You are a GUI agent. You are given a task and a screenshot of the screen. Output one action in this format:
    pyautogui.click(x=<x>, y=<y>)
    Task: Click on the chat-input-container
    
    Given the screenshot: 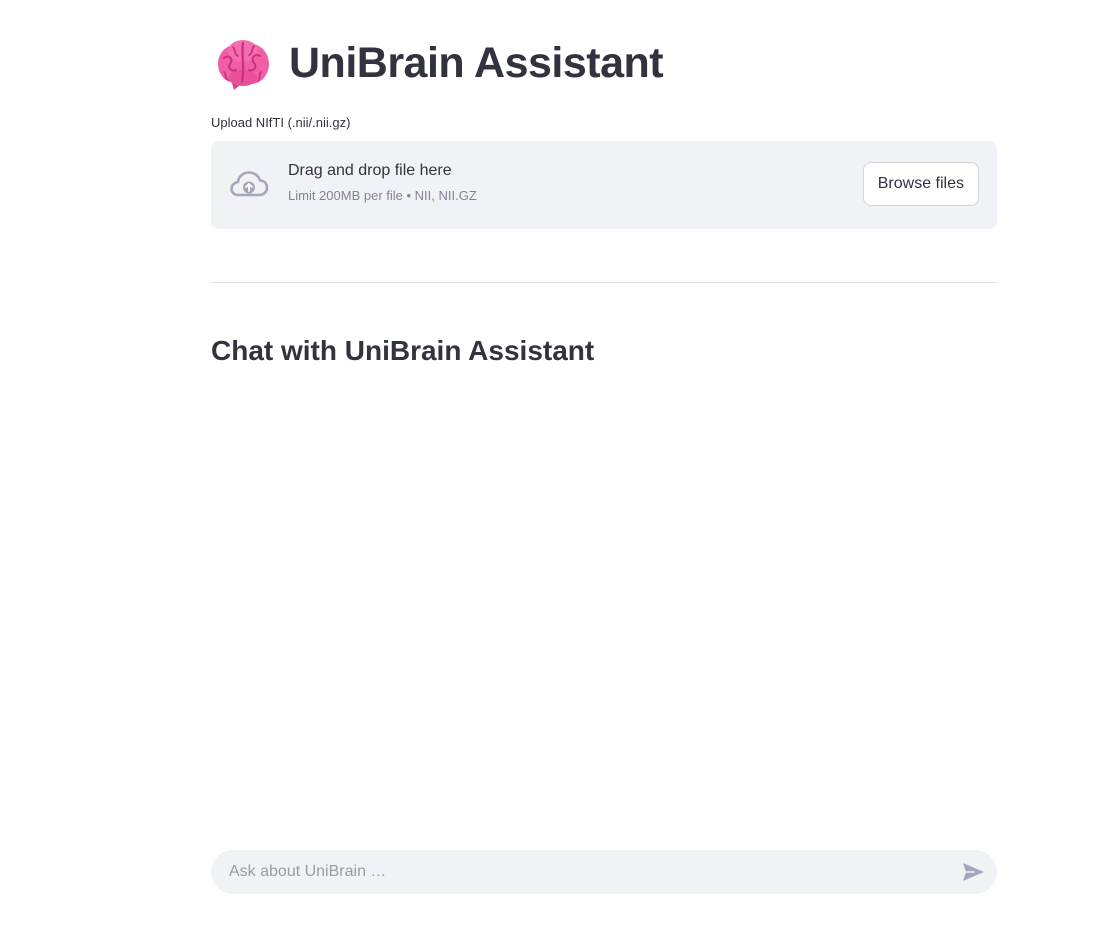 What is the action you would take?
    pyautogui.click(x=604, y=872)
    